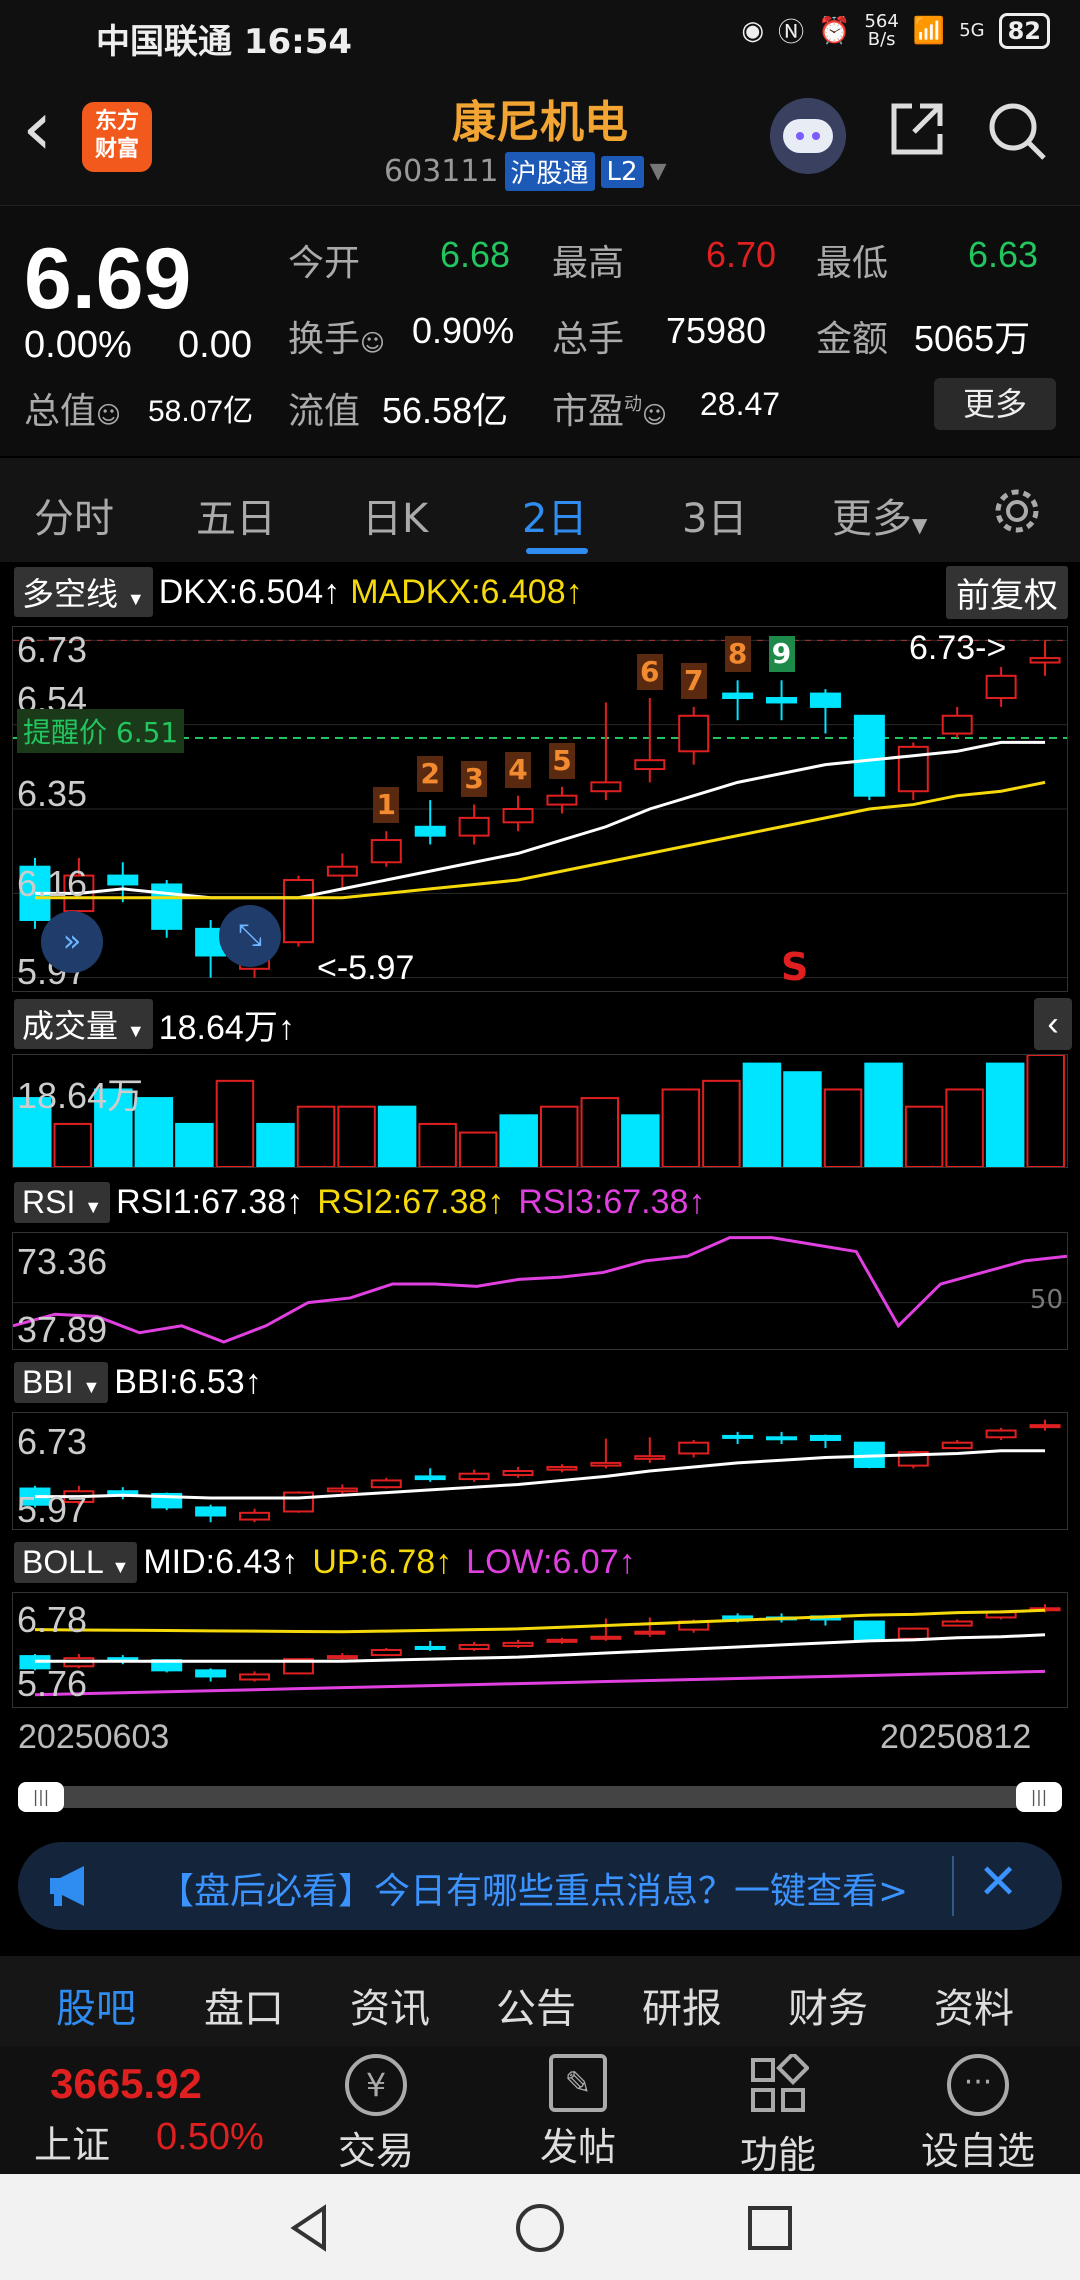 Image resolution: width=1080 pixels, height=2280 pixels. Describe the element at coordinates (101, 731) in the screenshot. I see `alert-price-label: 提醒价 6.51` at that location.